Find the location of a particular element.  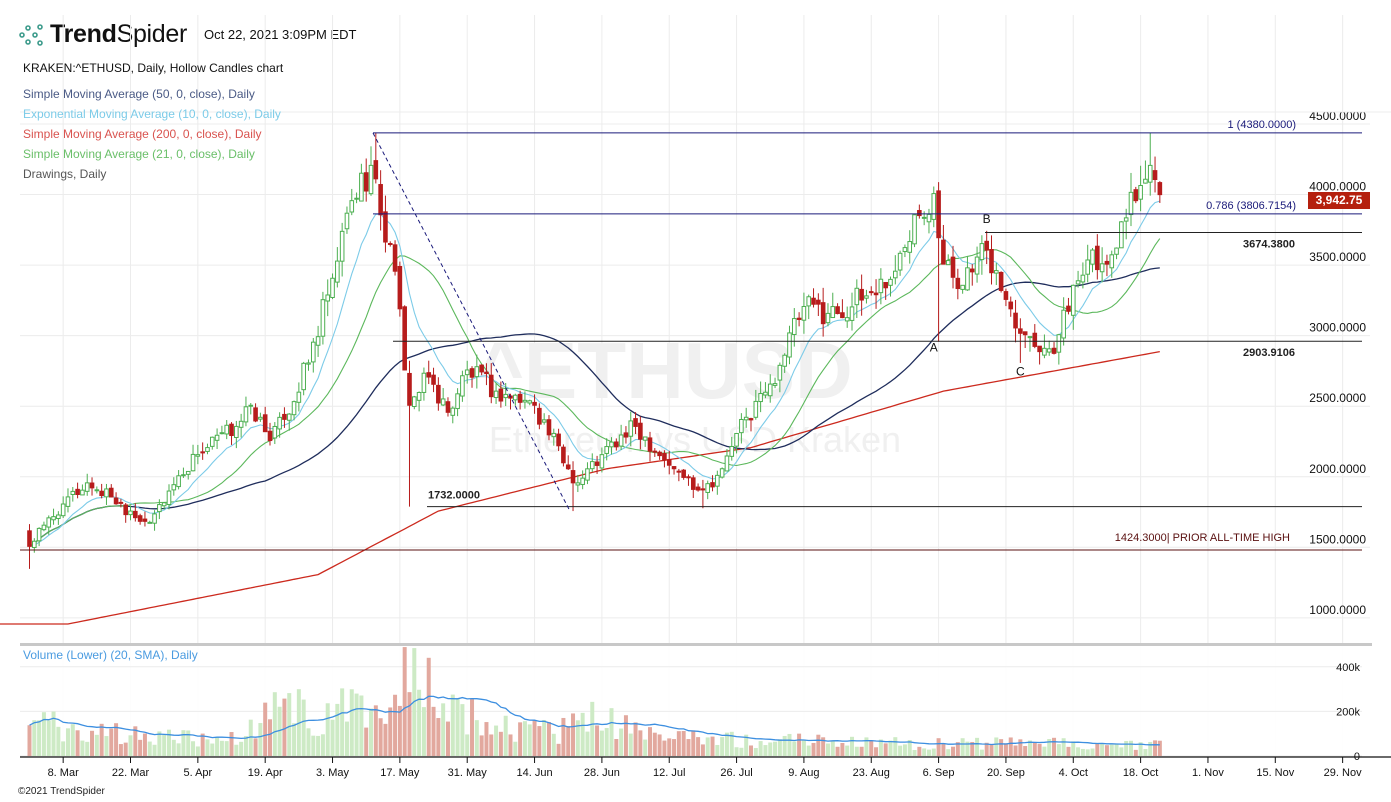

x-tick-label: 3. May is located at coordinates (333, 773).